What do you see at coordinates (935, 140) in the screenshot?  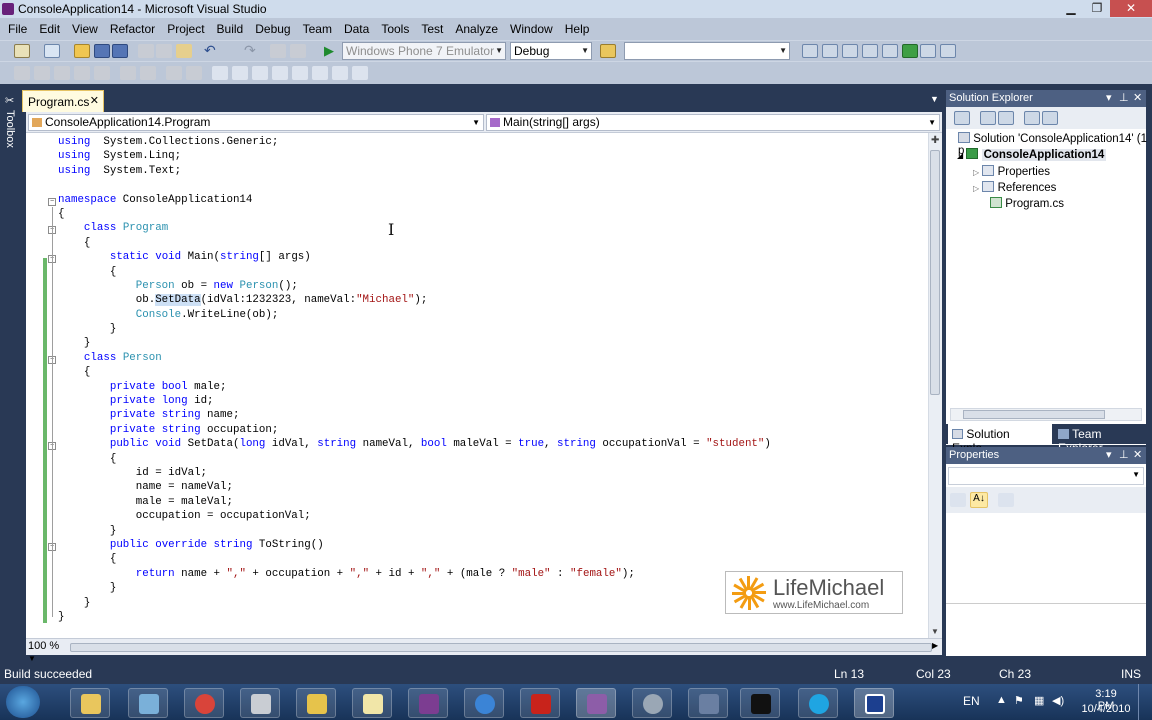 I see `split-icon: ✚` at bounding box center [935, 140].